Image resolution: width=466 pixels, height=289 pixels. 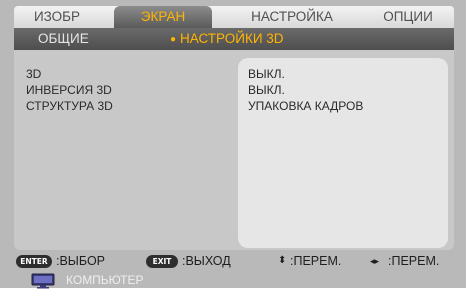 What do you see at coordinates (375, 261) in the screenshot?
I see `left-right-arrows-icon: ◂▸` at bounding box center [375, 261].